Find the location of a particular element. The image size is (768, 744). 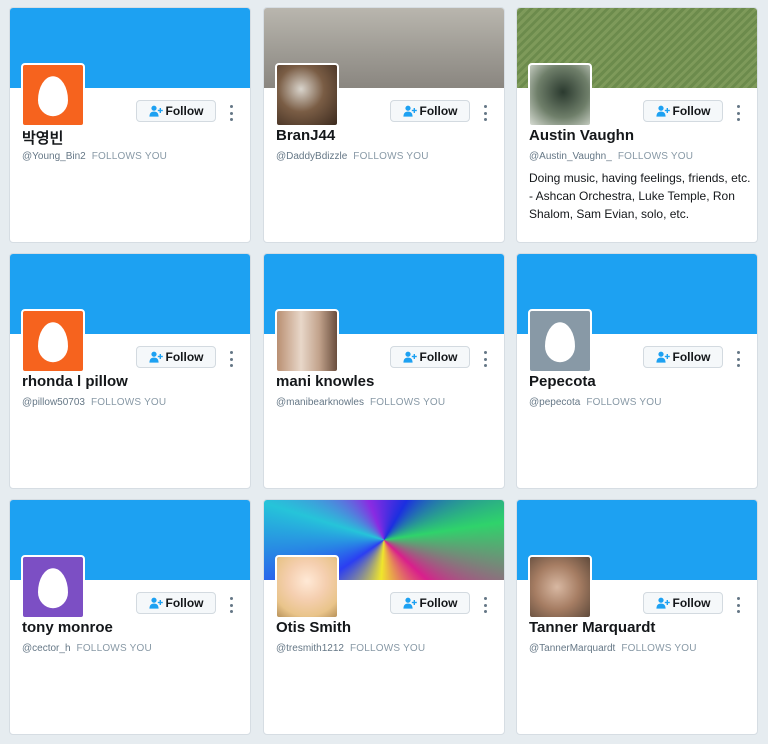

profile-handle-line: @pepecota FOLLOWS YOU is located at coordinates (595, 402).